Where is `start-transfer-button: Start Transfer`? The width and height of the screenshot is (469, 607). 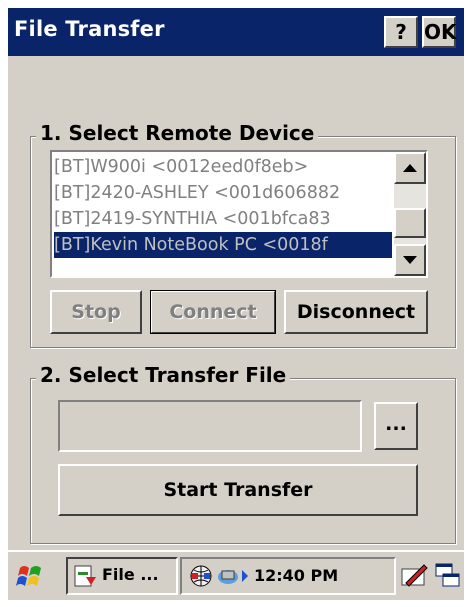 start-transfer-button: Start Transfer is located at coordinates (238, 490).